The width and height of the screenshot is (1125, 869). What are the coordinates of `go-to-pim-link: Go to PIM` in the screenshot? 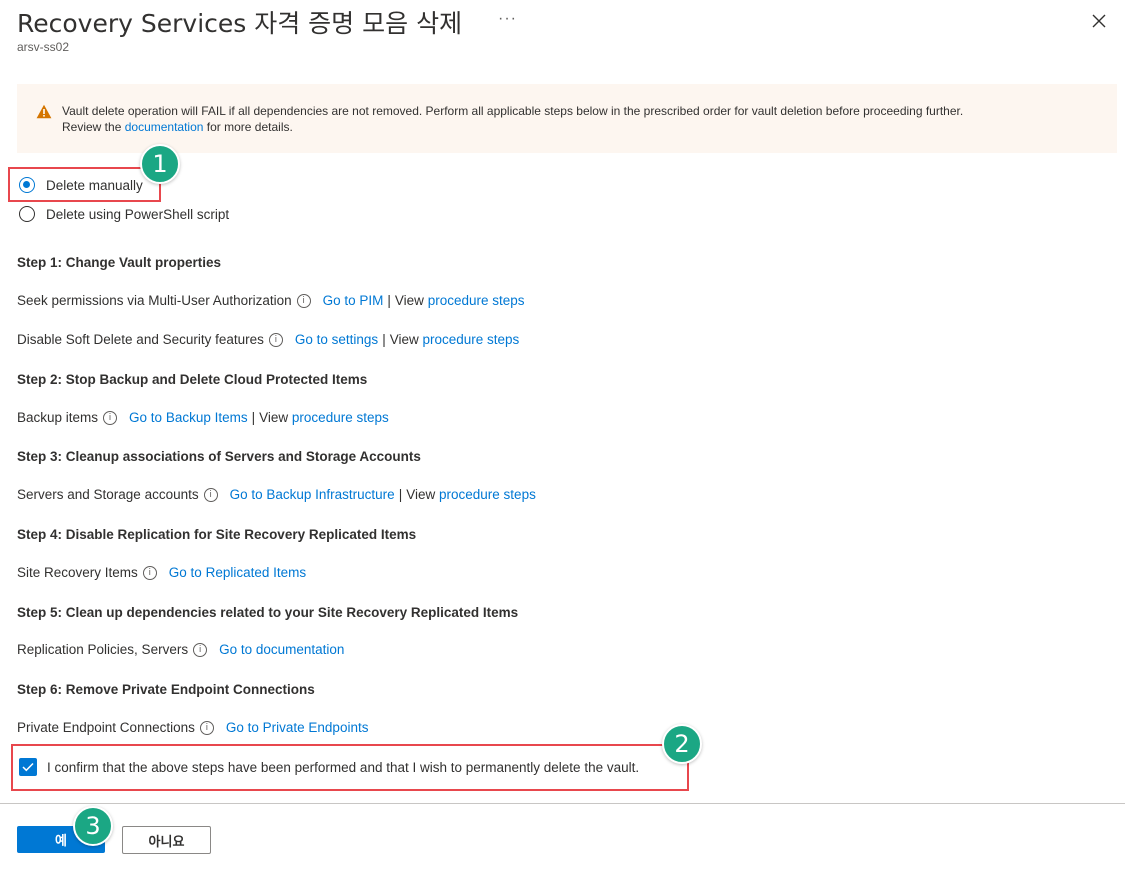 It's located at (353, 300).